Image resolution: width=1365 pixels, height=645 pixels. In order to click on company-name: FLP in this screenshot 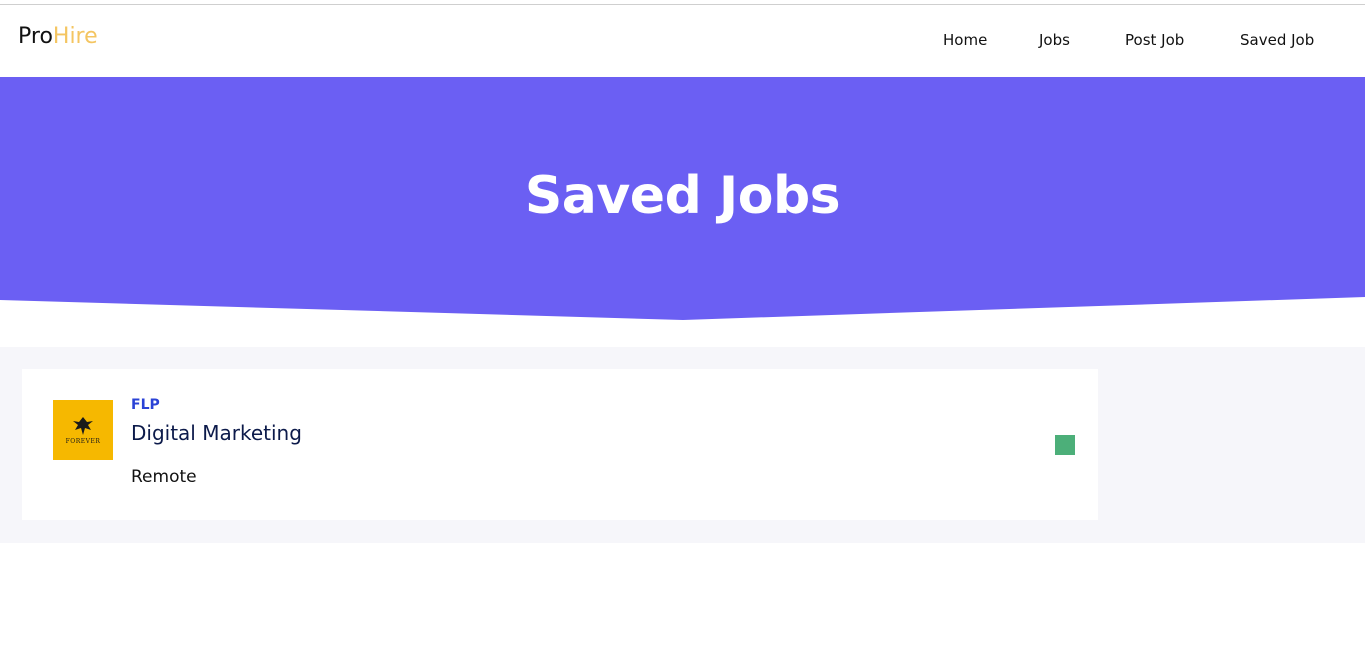, I will do `click(145, 405)`.